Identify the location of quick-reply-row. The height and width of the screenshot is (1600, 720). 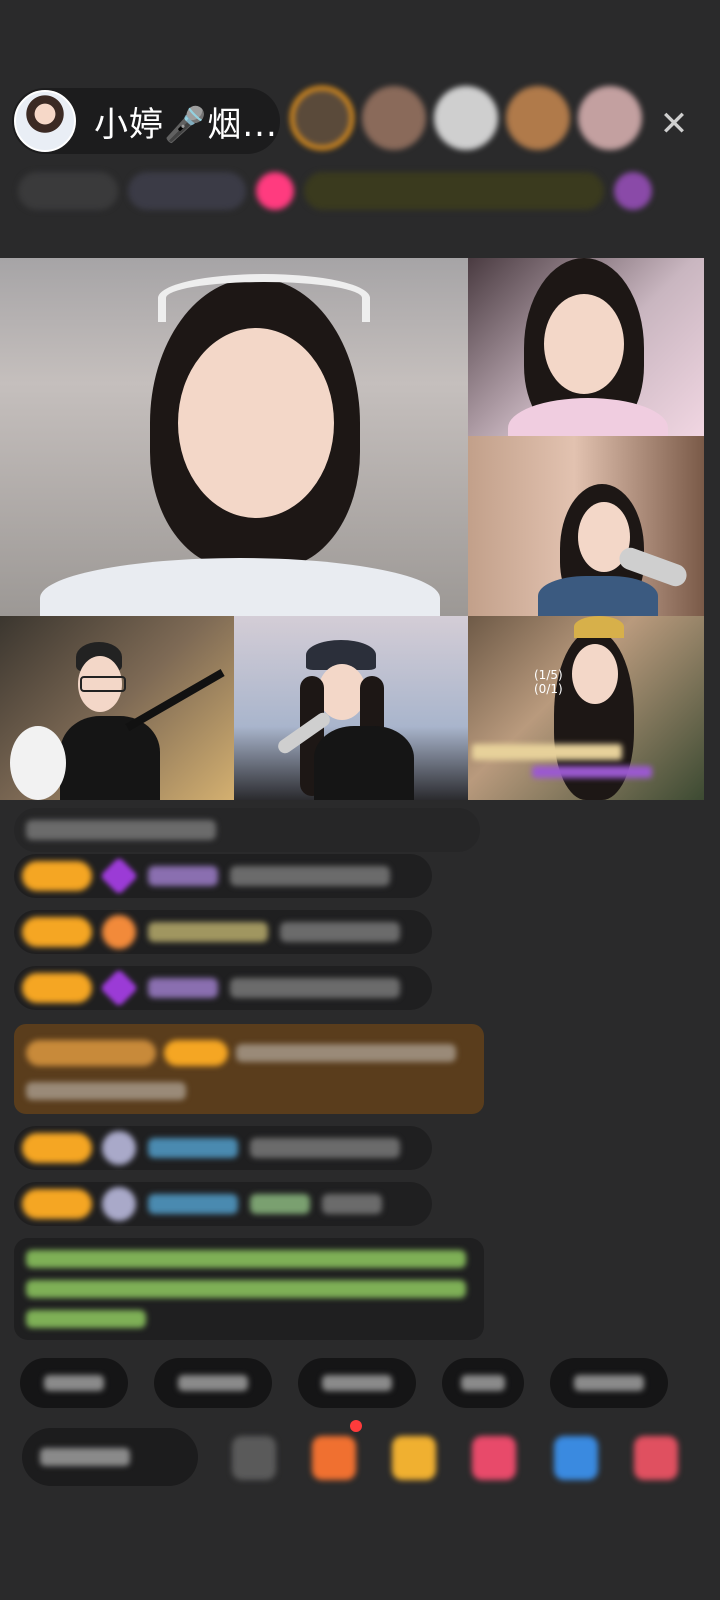
(344, 1383).